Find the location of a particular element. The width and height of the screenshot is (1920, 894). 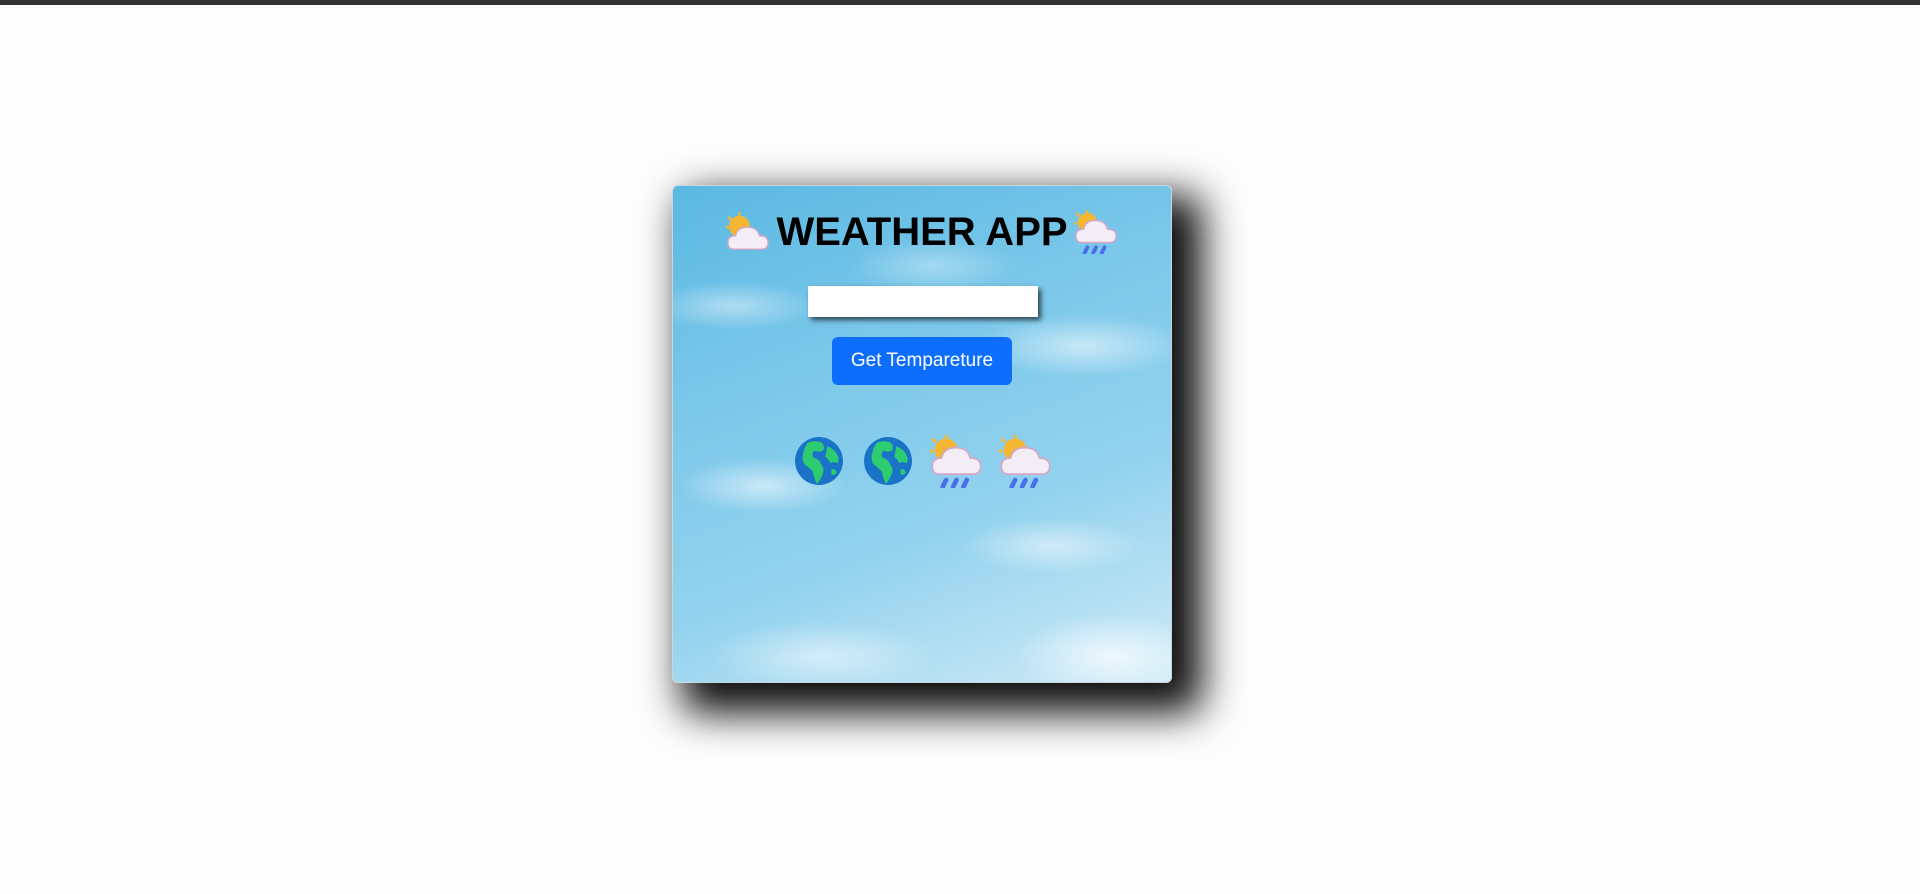

weather-card: WEATHER APP Get Tempareture is located at coordinates (922, 434).